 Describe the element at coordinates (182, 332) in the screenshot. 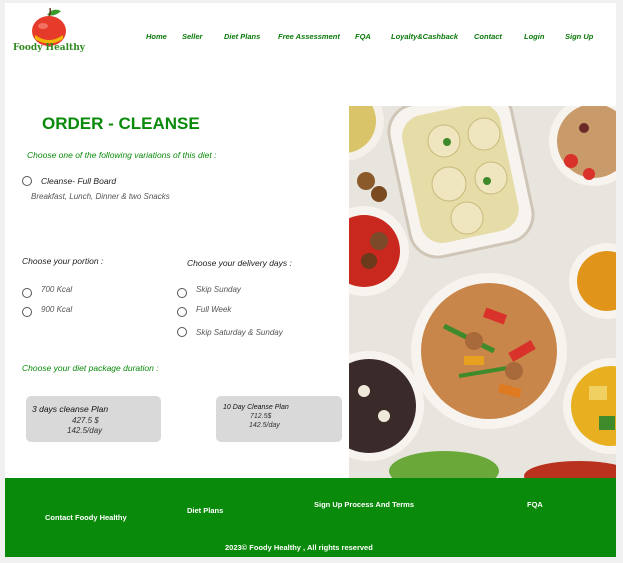

I see `delivery-radio-skip-weekend` at that location.